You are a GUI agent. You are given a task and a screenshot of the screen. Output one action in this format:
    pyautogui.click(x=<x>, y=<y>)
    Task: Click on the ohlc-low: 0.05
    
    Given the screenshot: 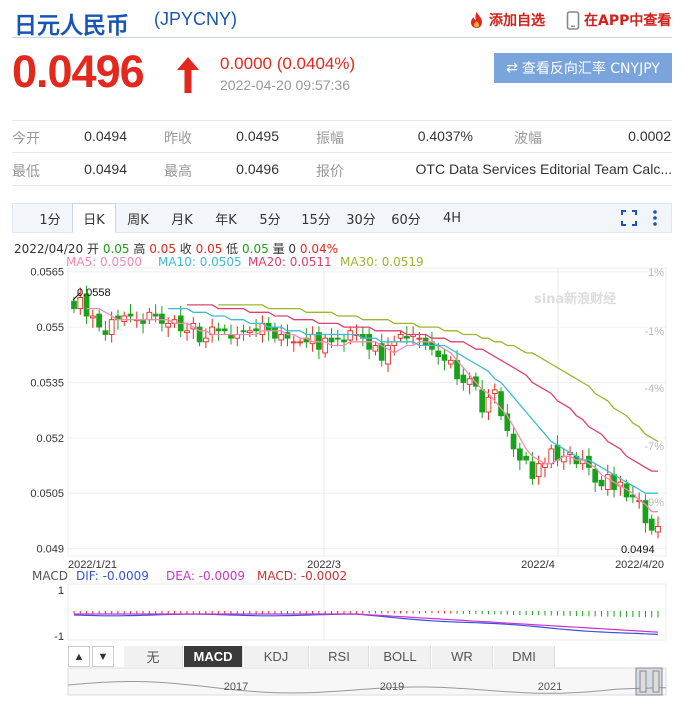 What is the action you would take?
    pyautogui.click(x=255, y=249)
    